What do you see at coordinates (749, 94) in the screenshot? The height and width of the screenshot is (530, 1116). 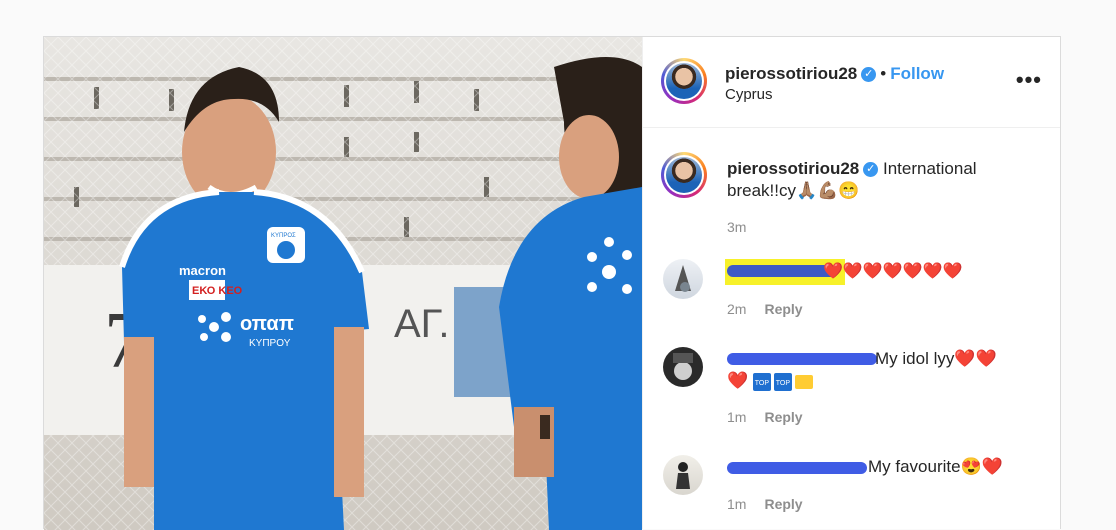 I see `location-link: Cyprus` at bounding box center [749, 94].